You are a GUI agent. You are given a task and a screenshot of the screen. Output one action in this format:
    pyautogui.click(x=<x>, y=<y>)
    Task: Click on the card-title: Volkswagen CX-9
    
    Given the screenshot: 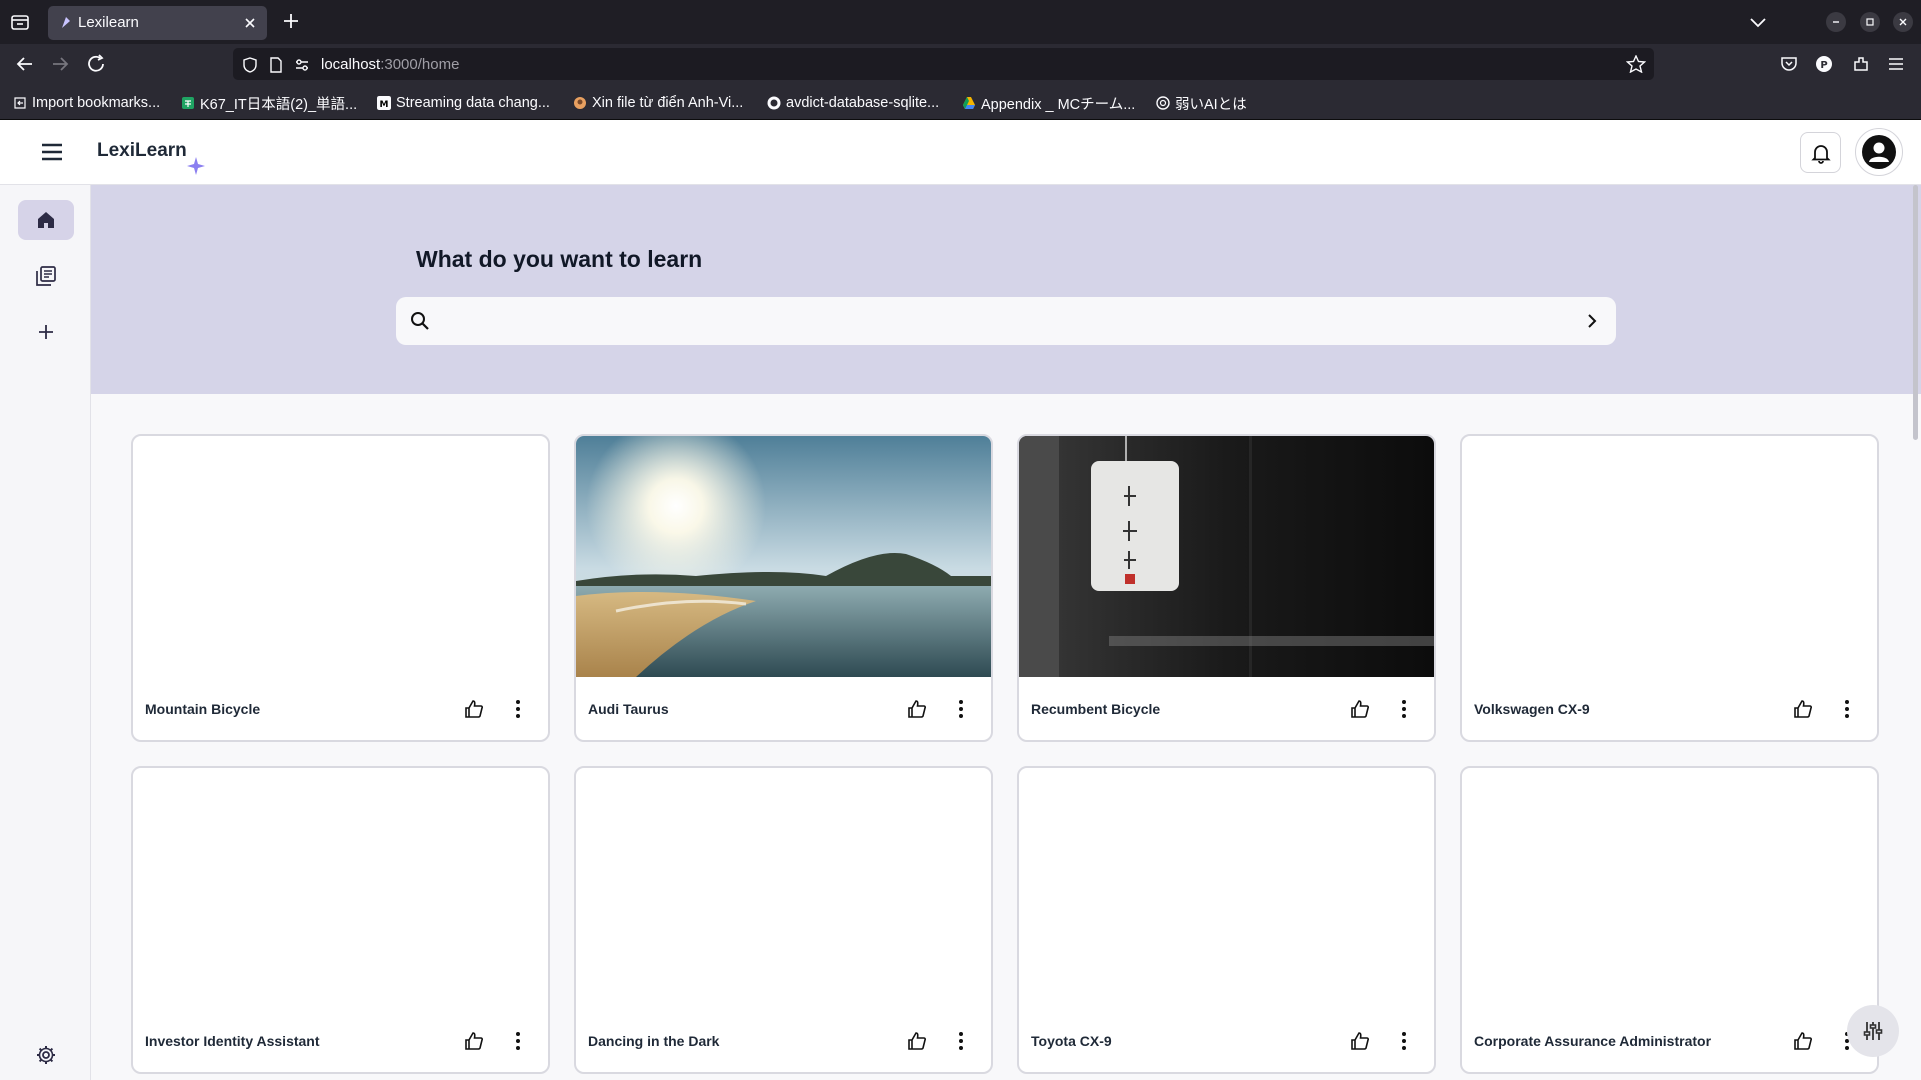 What is the action you would take?
    pyautogui.click(x=1532, y=709)
    